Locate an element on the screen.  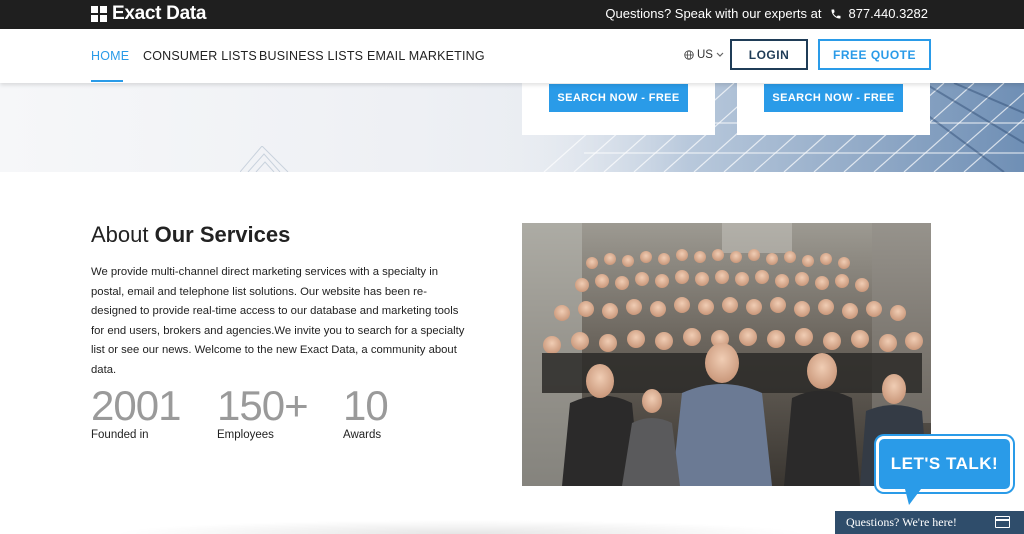
stat-label: Awards is located at coordinates (362, 435).